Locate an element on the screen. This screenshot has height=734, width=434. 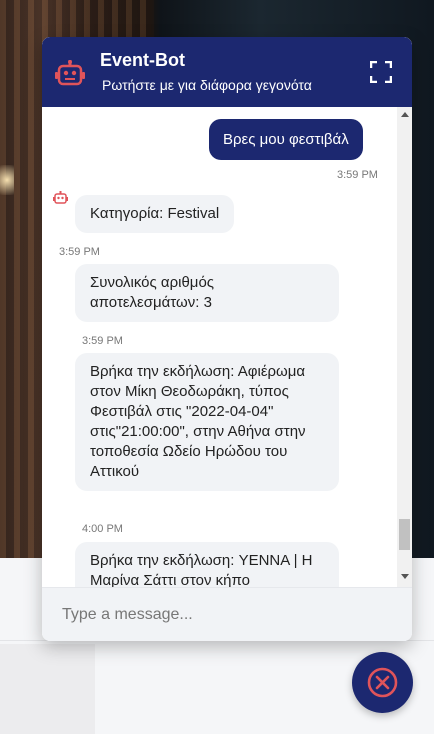
background-light is located at coordinates (7, 180).